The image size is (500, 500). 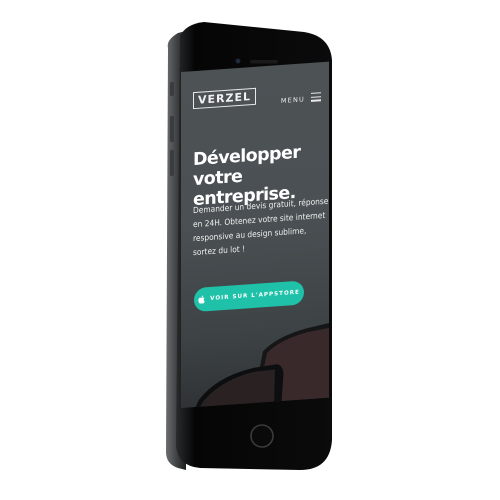 I want to click on hamburger-menu-icon, so click(x=316, y=97).